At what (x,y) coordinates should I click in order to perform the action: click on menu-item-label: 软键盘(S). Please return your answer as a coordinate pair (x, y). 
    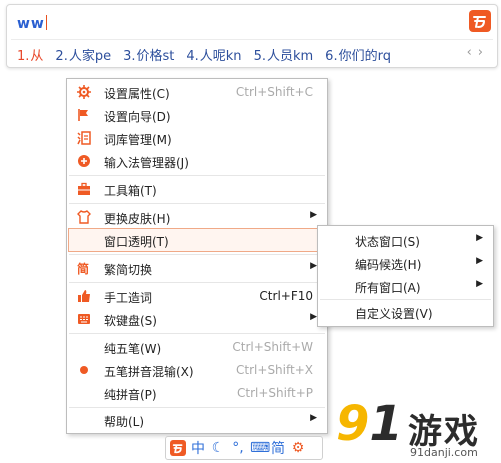
    Looking at the image, I should click on (130, 321).